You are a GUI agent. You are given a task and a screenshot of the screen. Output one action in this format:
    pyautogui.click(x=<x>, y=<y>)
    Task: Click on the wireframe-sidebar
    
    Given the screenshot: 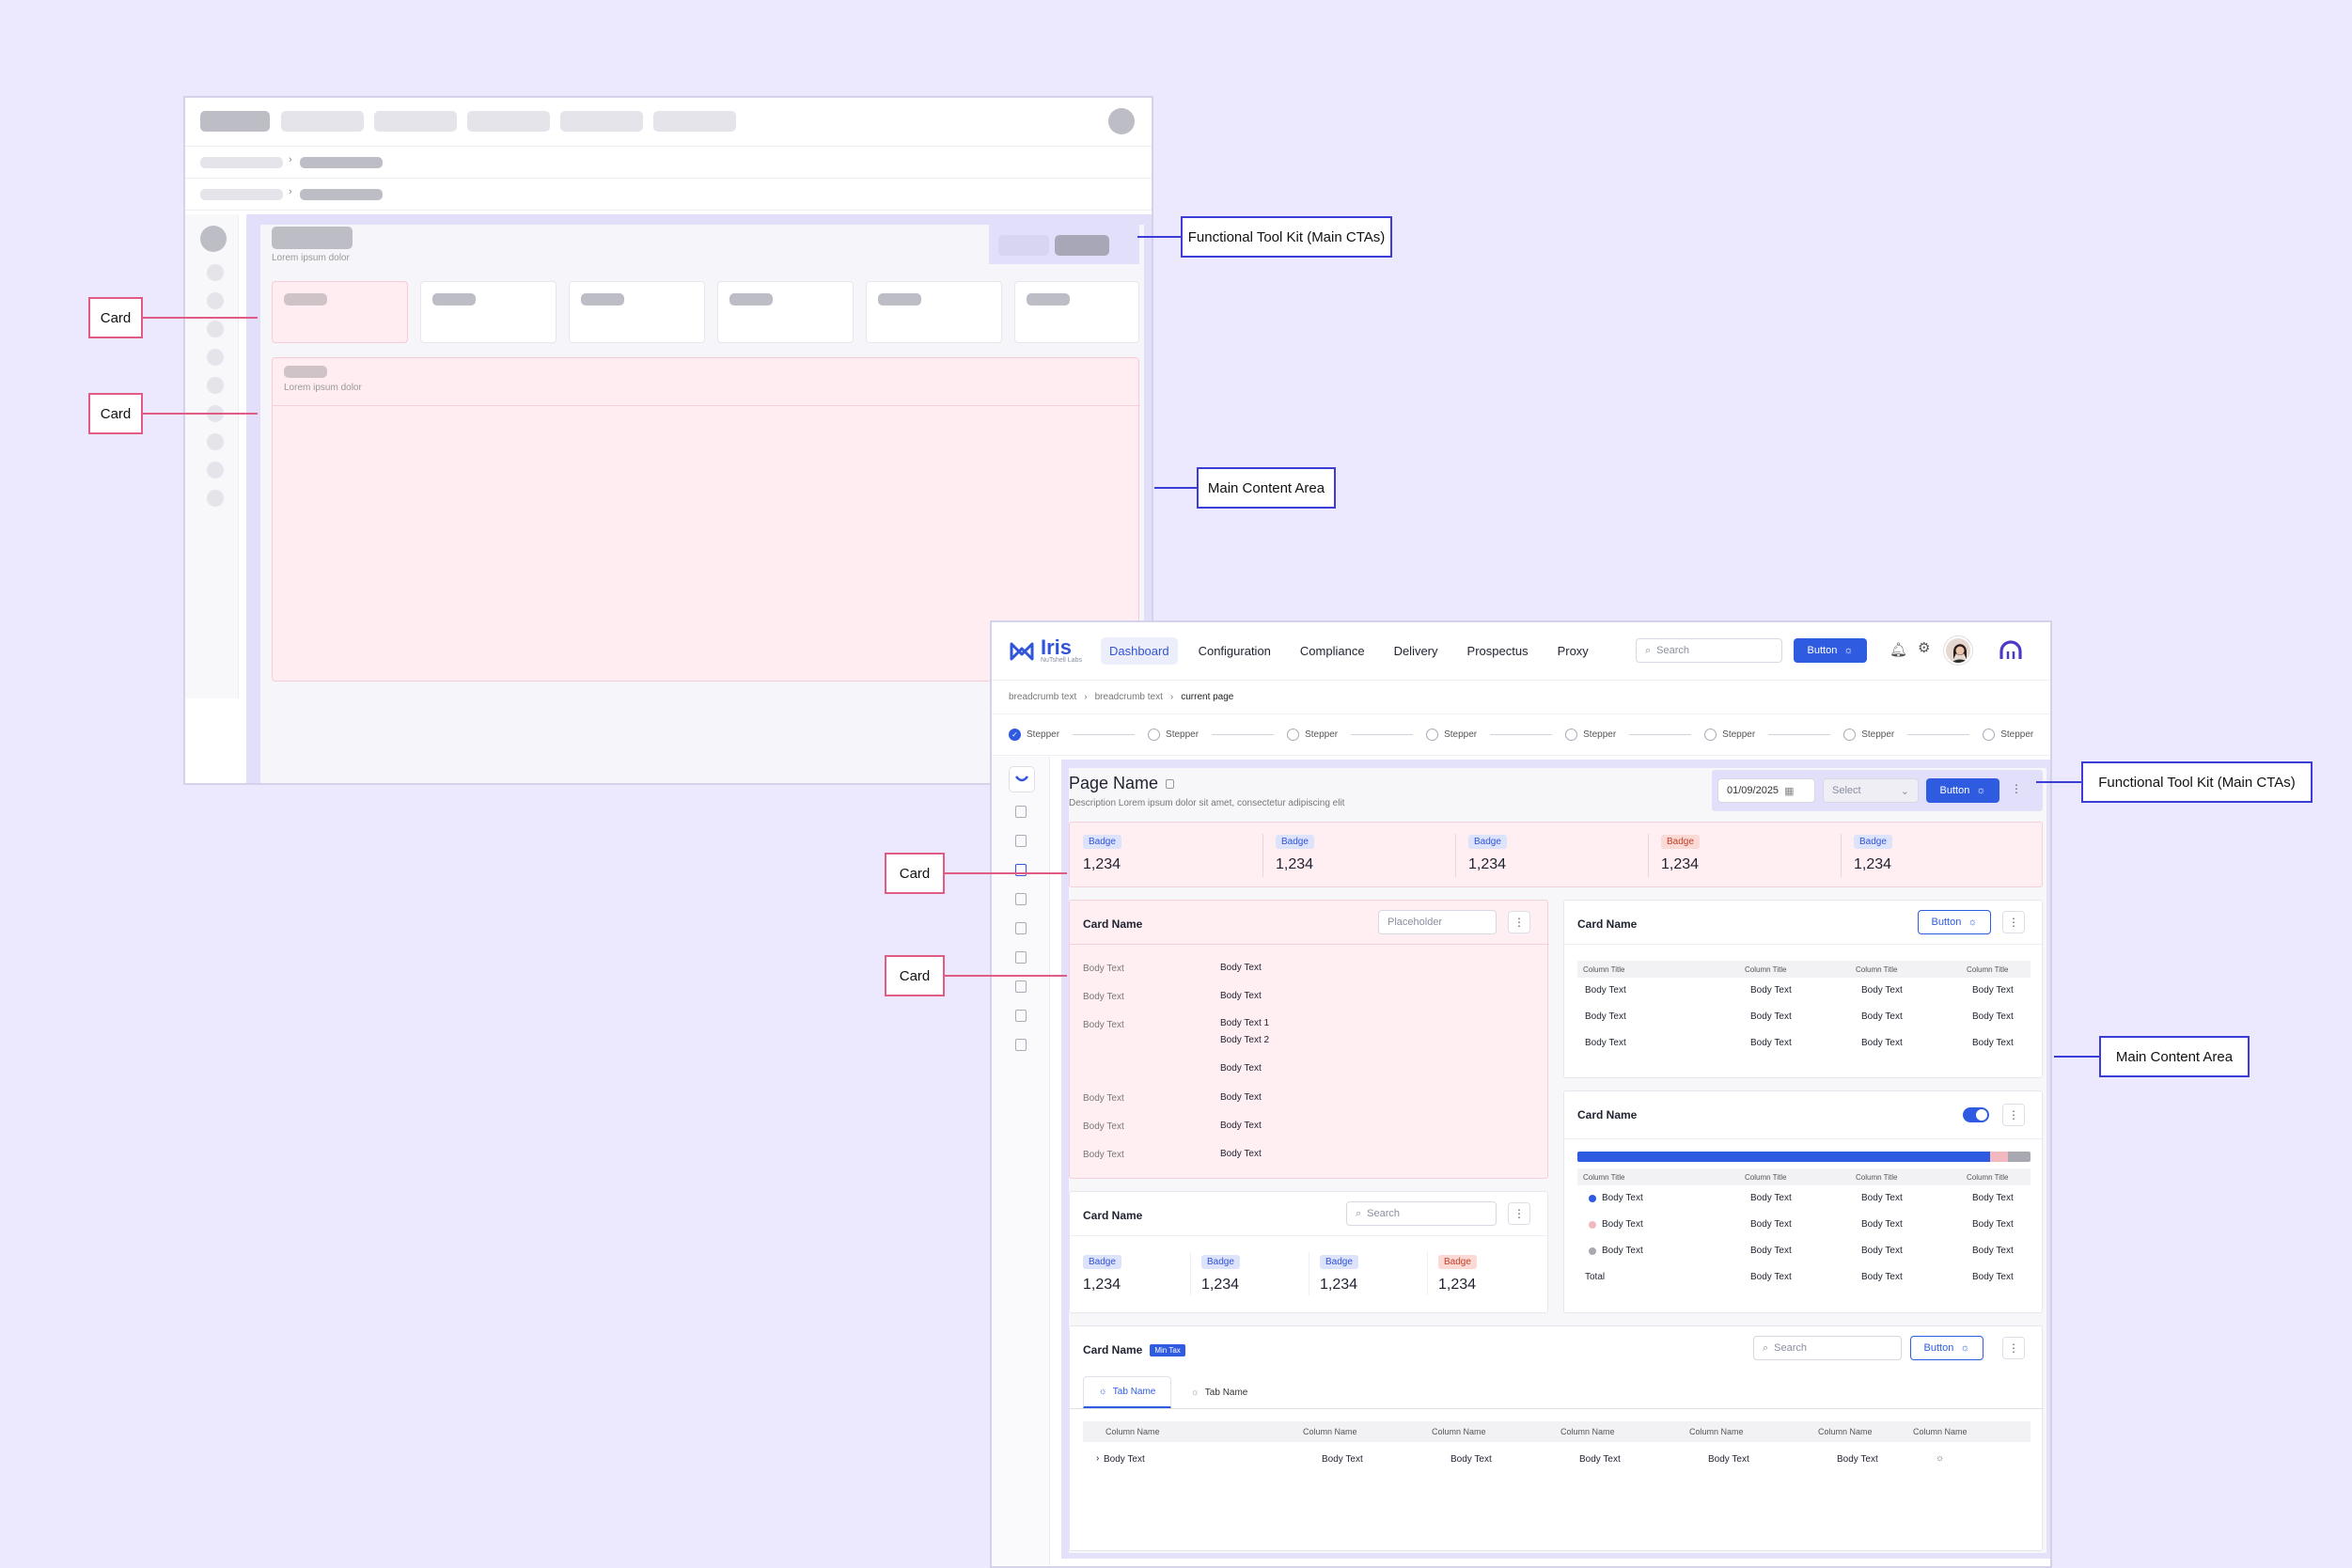 What is the action you would take?
    pyautogui.click(x=212, y=456)
    